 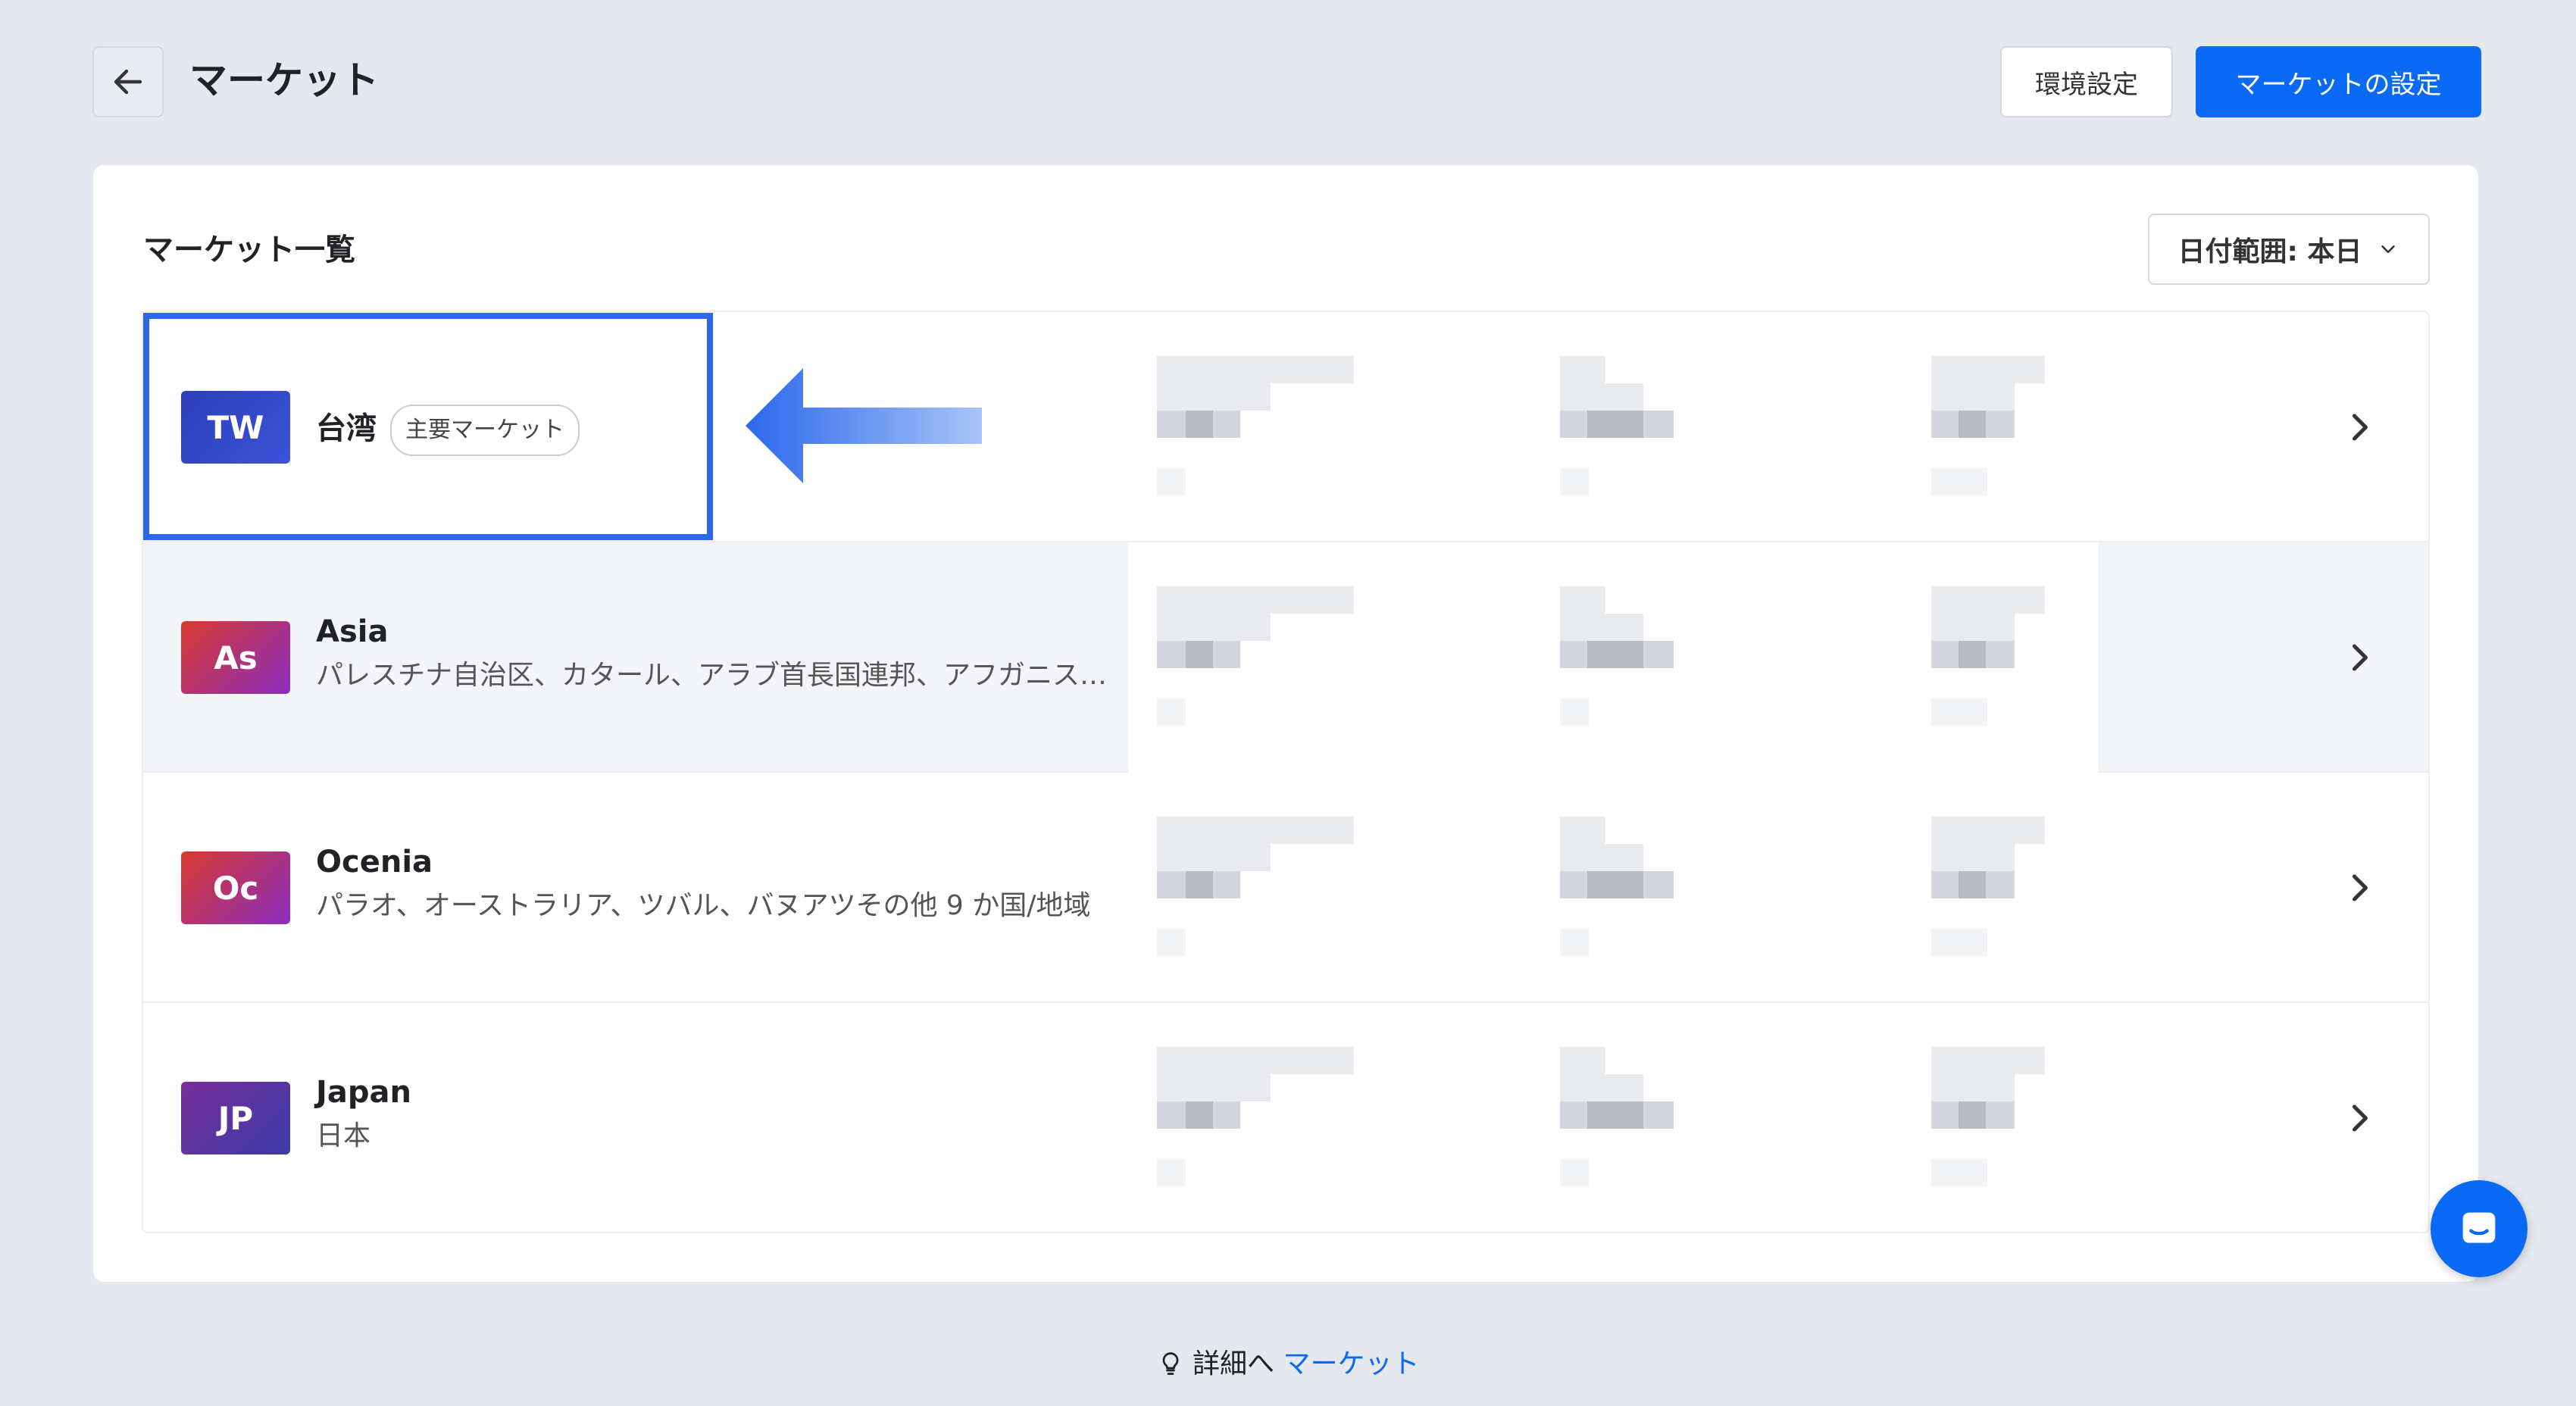 What do you see at coordinates (284, 80) in the screenshot?
I see `page-title: マーケット` at bounding box center [284, 80].